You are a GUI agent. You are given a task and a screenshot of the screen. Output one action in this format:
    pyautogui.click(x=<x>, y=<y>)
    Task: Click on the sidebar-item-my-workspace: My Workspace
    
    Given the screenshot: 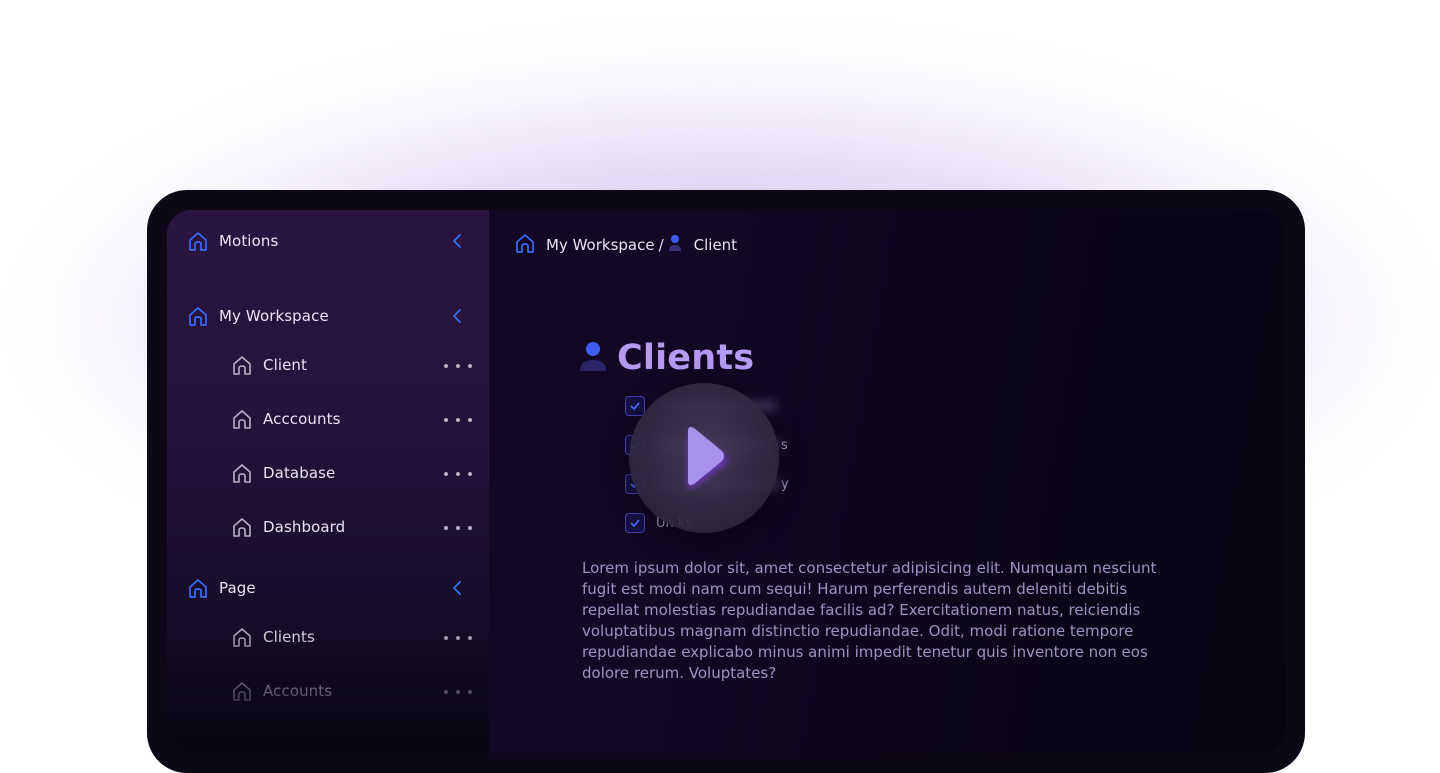 What is the action you would take?
    pyautogui.click(x=258, y=316)
    